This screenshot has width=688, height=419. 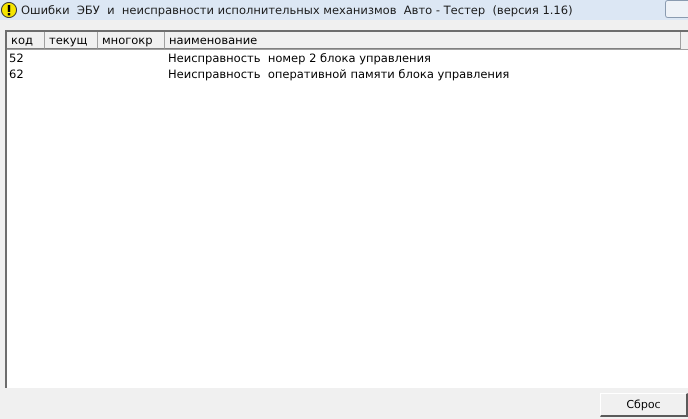 What do you see at coordinates (71, 40) in the screenshot?
I see `column-header: текущ` at bounding box center [71, 40].